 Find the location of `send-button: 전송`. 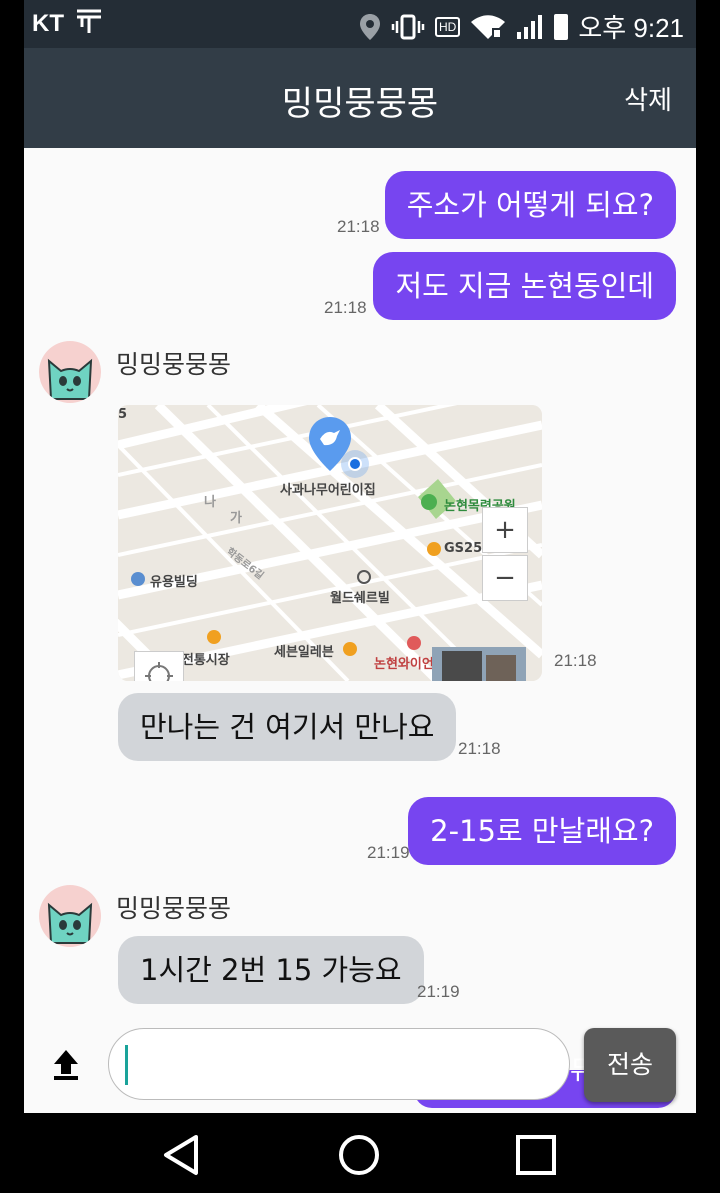

send-button: 전송 is located at coordinates (630, 1065).